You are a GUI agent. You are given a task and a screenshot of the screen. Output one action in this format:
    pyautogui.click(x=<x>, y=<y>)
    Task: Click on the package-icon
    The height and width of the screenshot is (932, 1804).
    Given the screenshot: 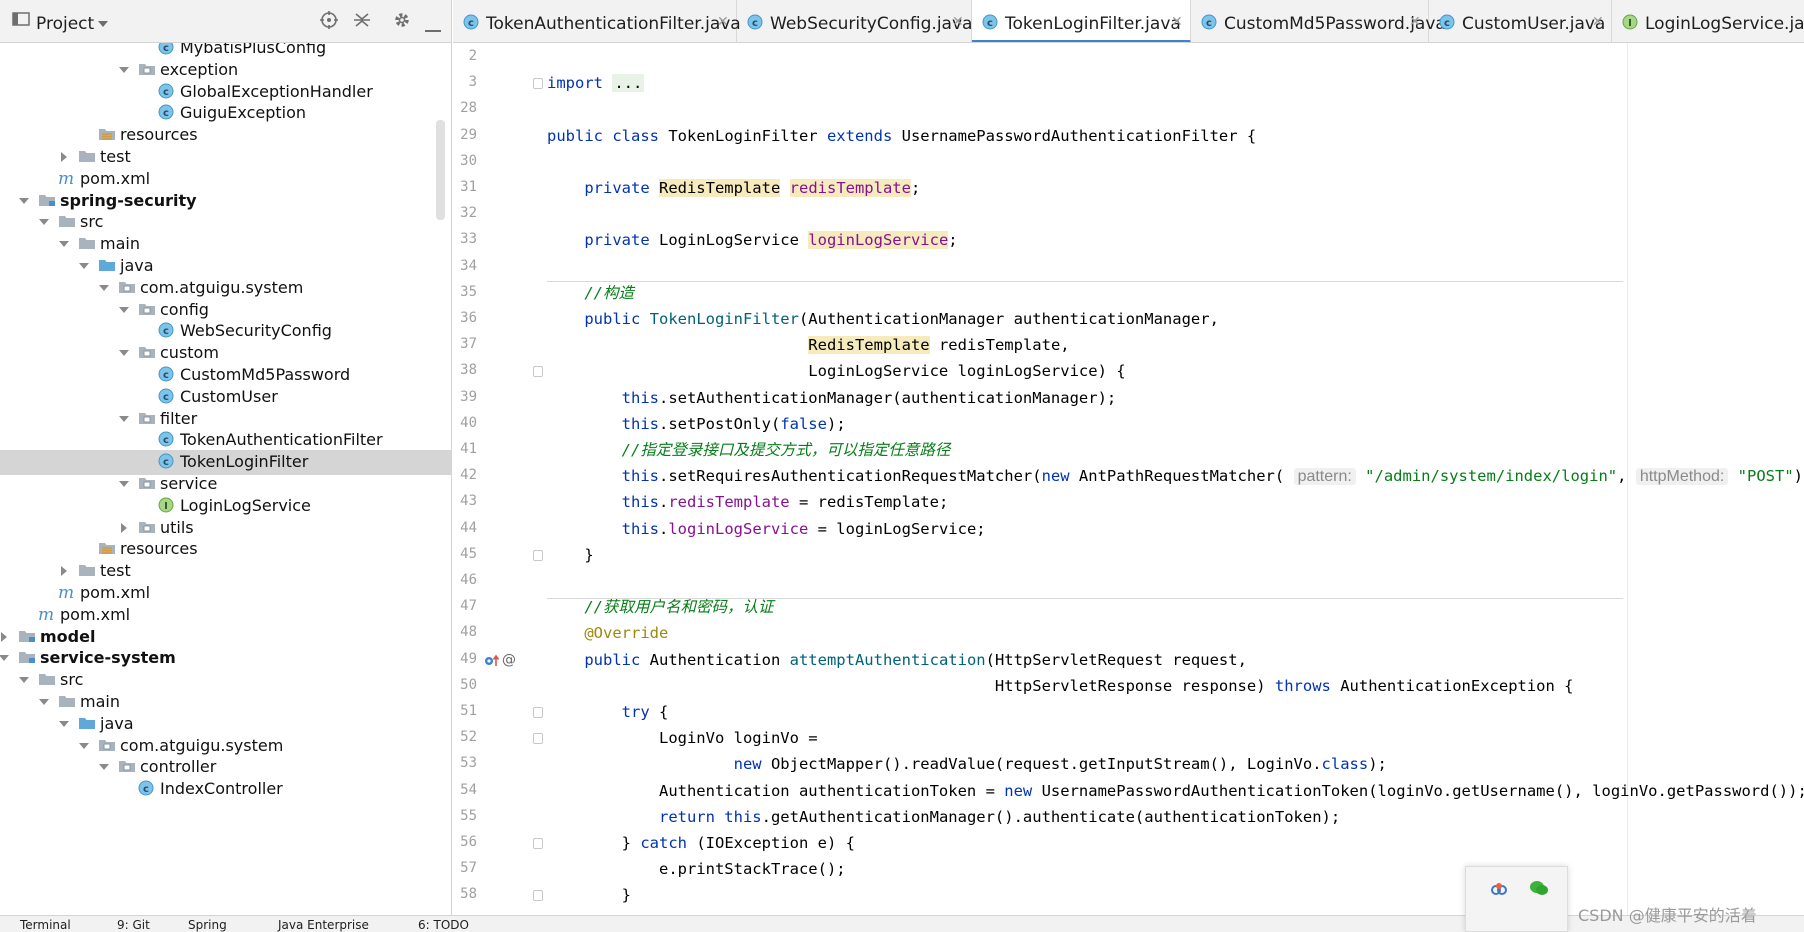 What is the action you would take?
    pyautogui.click(x=147, y=529)
    